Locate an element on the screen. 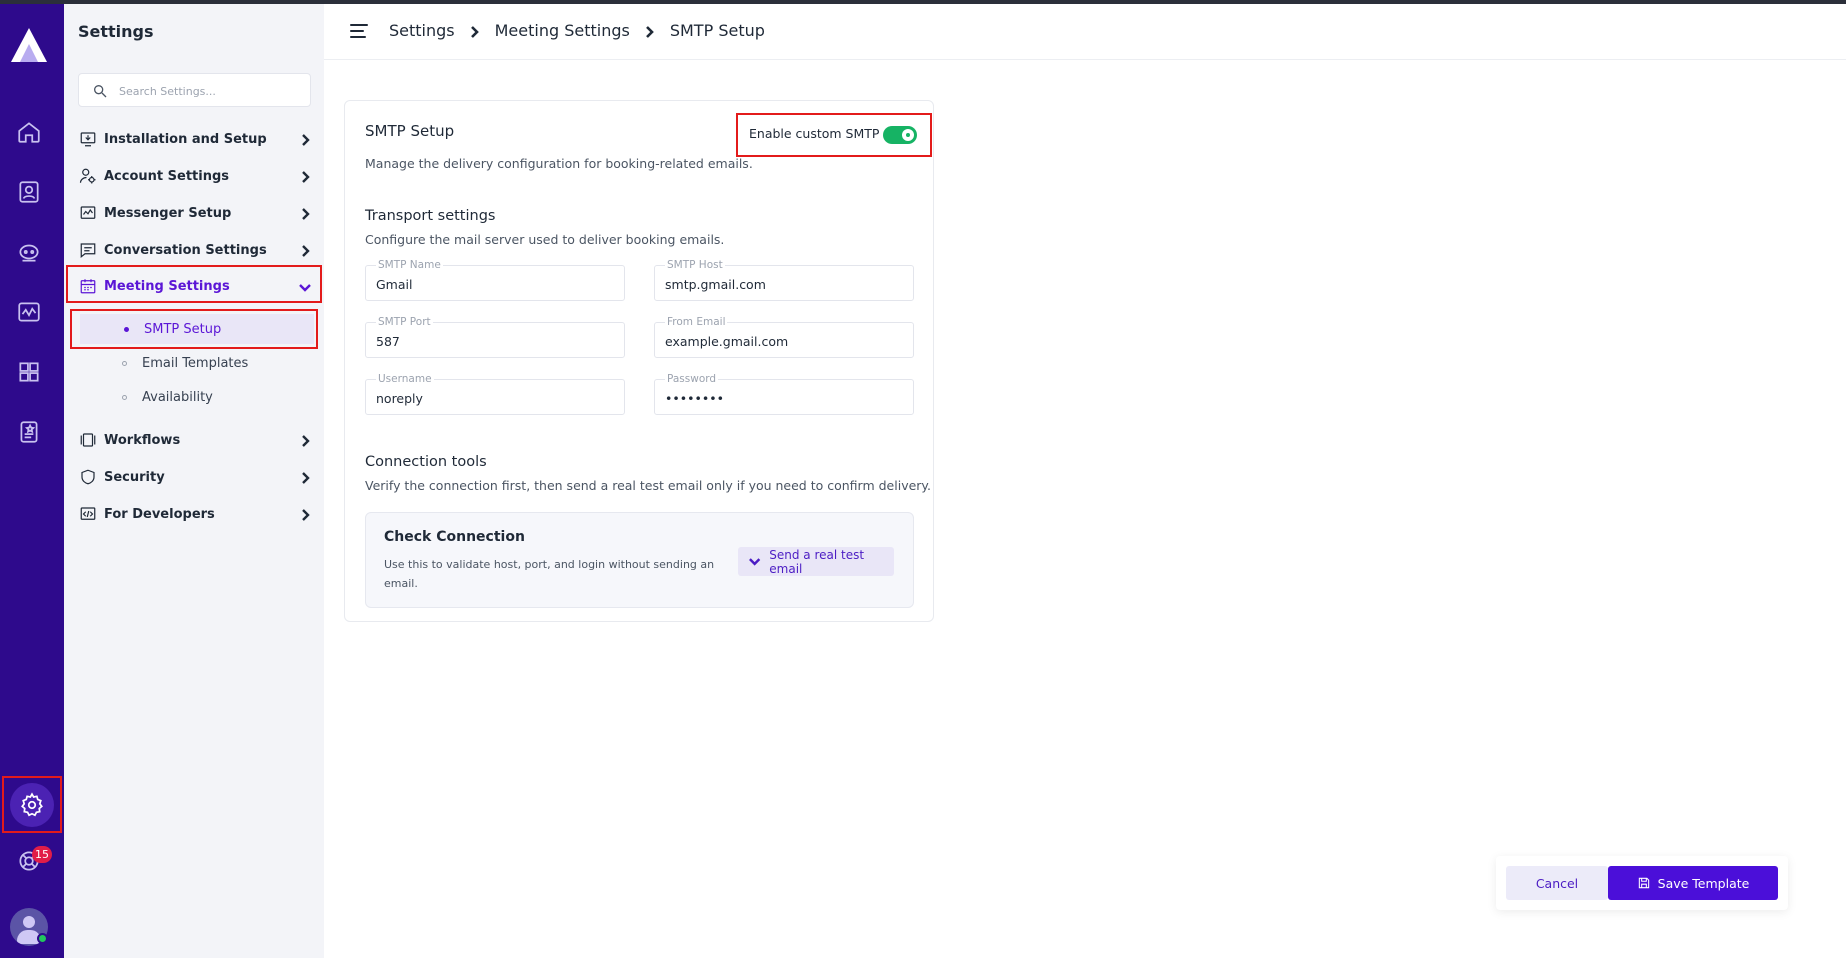 Image resolution: width=1846 pixels, height=958 pixels. sidebar-item-workflows: Workflows is located at coordinates (195, 440).